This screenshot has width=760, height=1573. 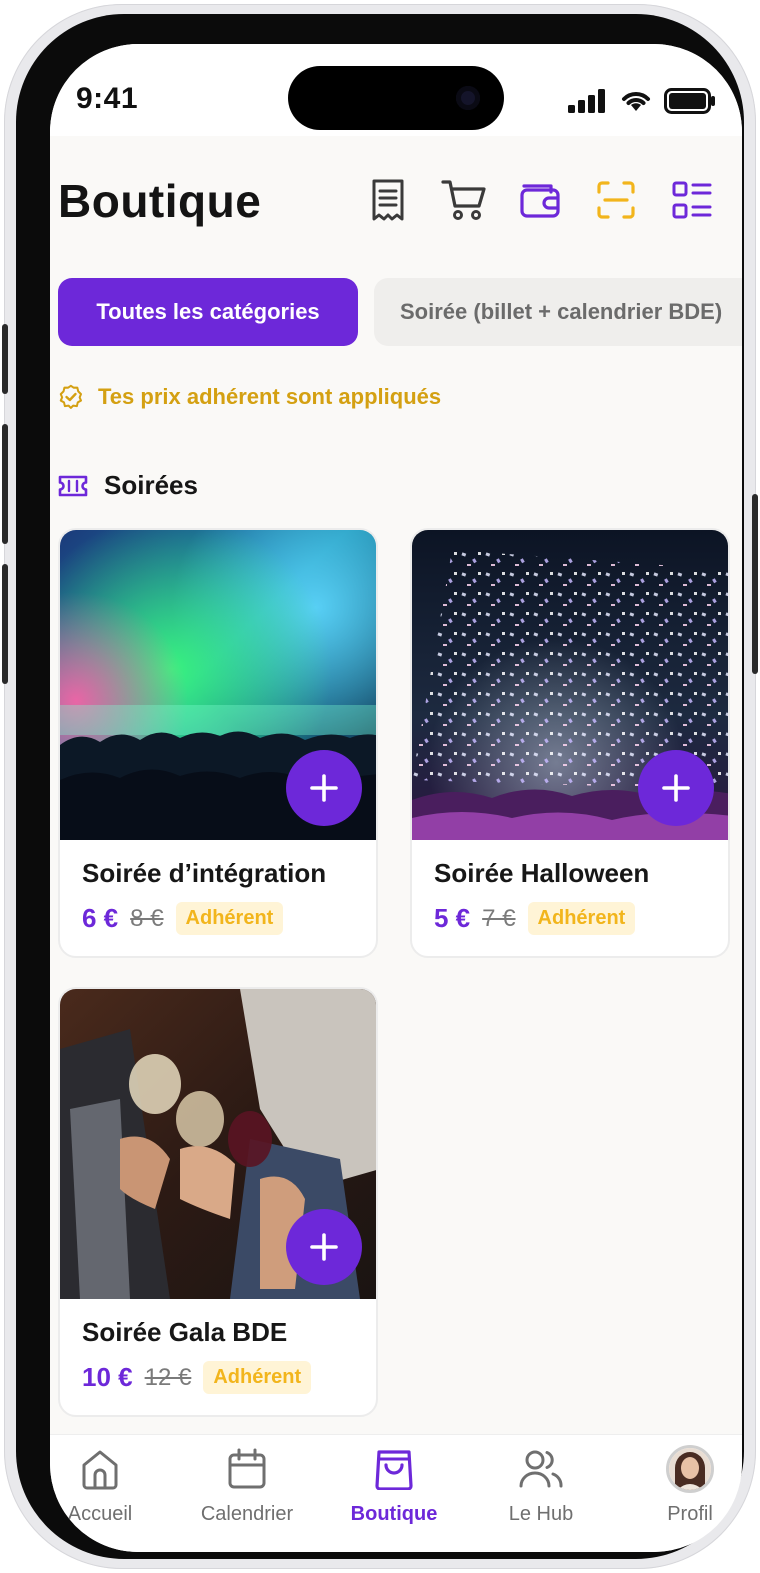 I want to click on product-name: Soirée Gala BDE, so click(x=185, y=1332).